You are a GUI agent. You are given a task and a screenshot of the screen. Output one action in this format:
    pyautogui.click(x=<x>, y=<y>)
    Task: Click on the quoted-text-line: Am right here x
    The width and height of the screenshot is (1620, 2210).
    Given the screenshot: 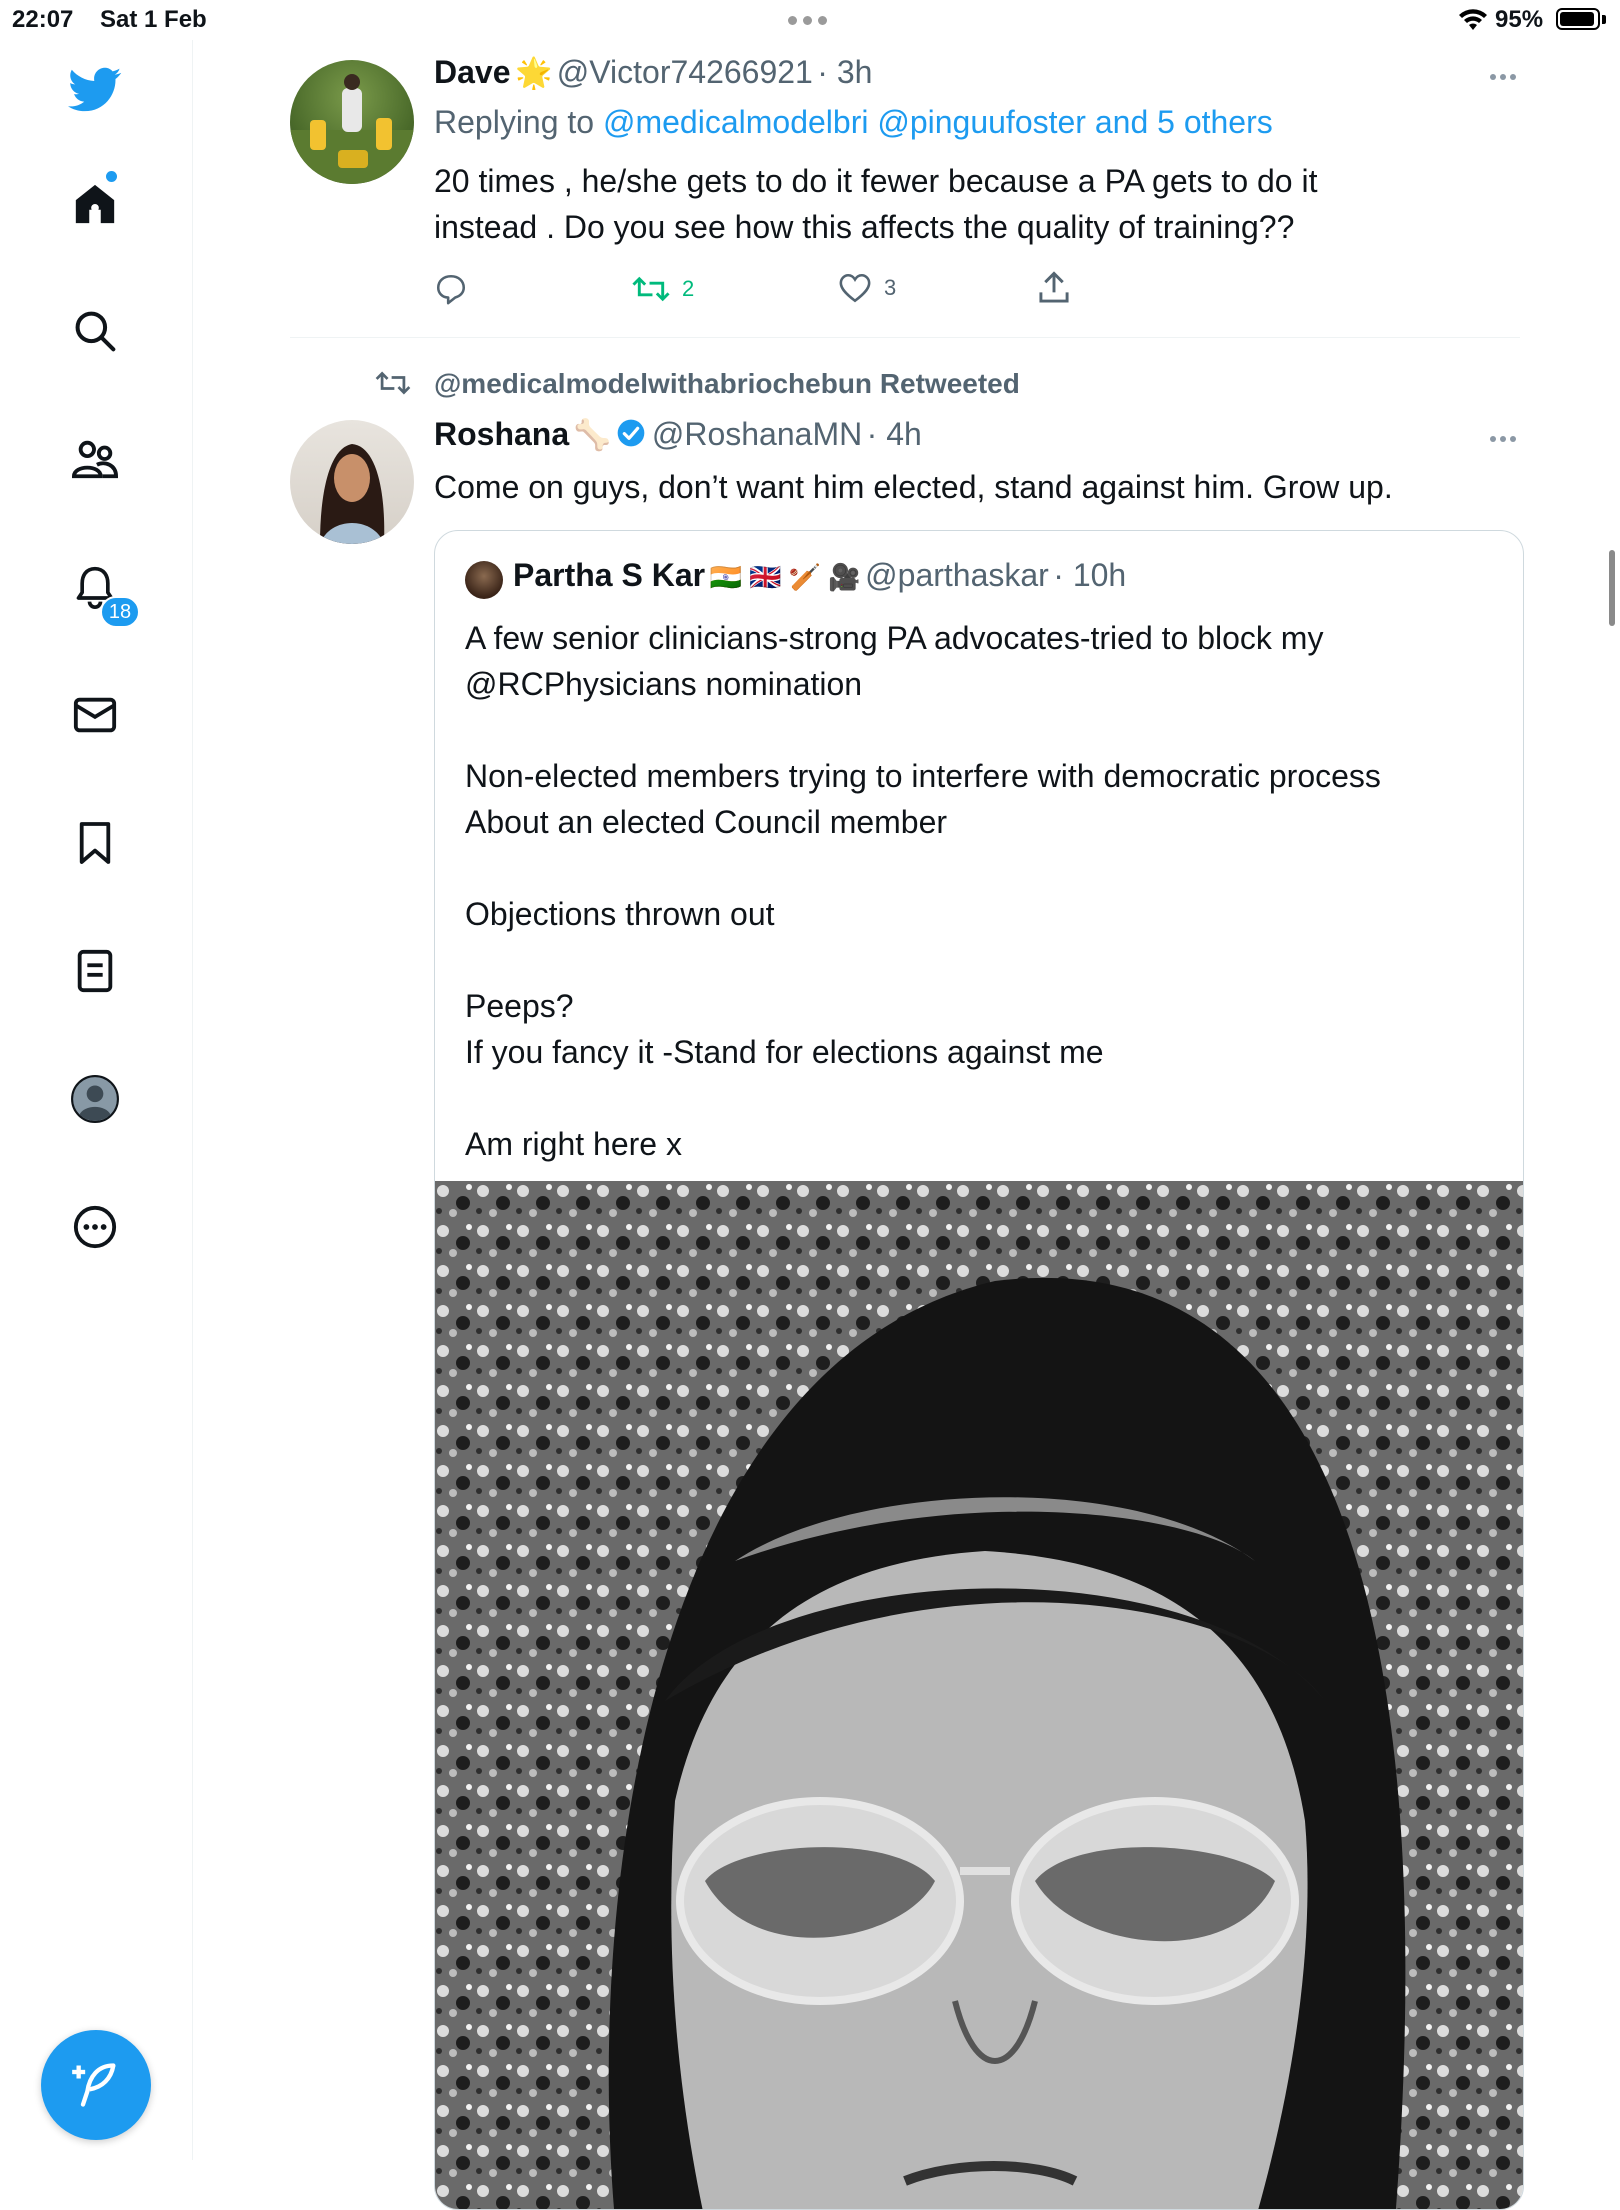 What is the action you would take?
    pyautogui.click(x=573, y=1144)
    